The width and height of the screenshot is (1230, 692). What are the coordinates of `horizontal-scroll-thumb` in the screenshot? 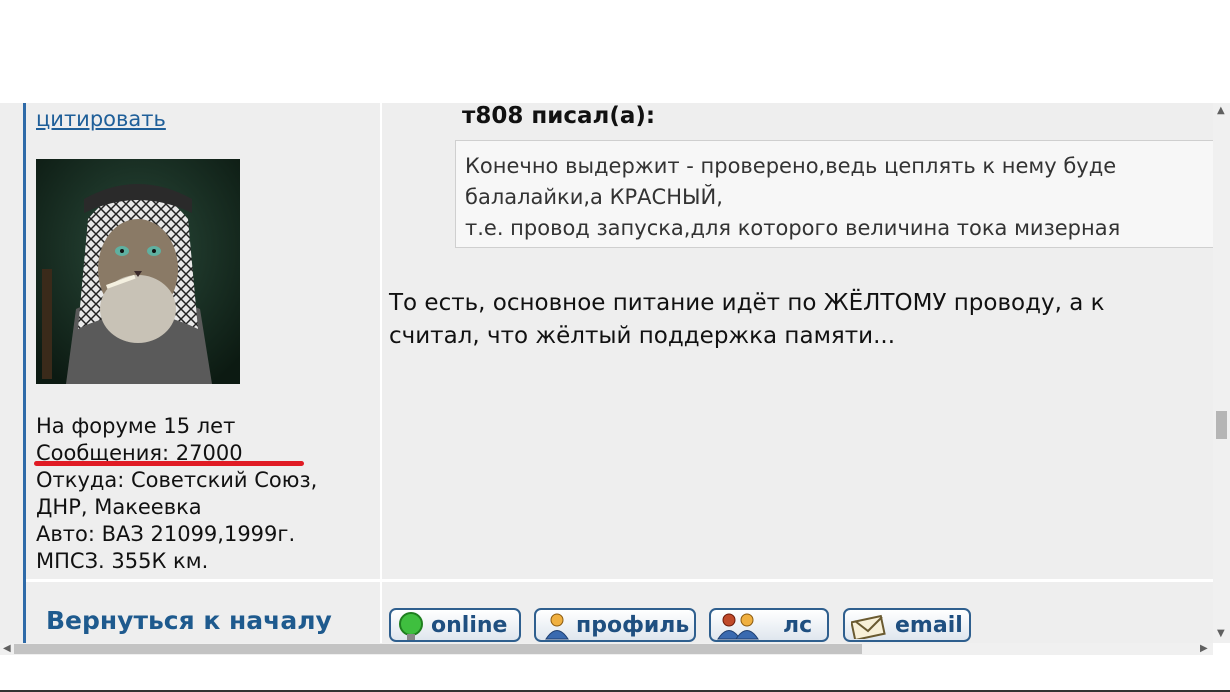 It's located at (438, 649).